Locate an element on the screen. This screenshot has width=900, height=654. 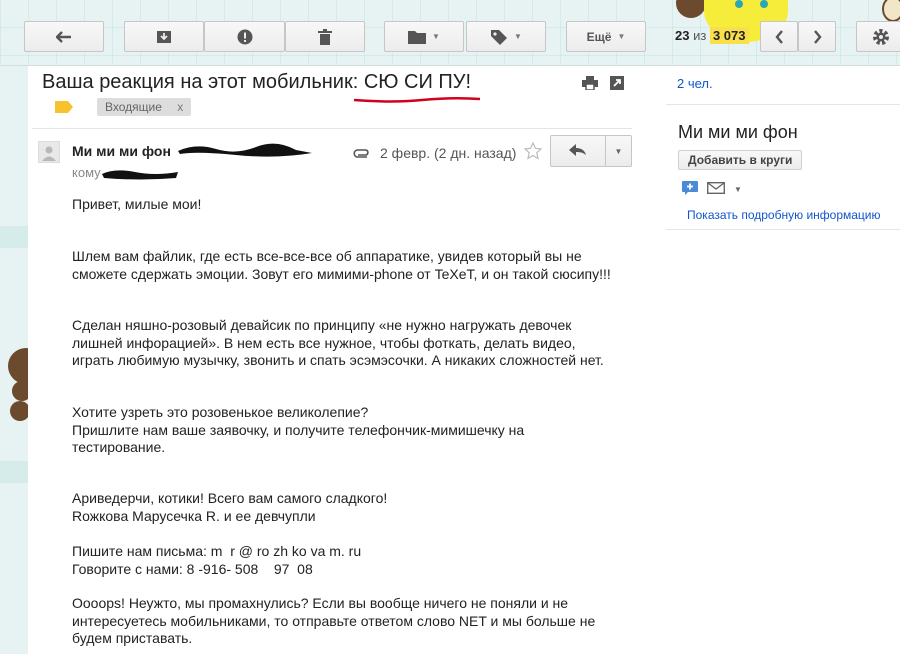
reply-button is located at coordinates (578, 151).